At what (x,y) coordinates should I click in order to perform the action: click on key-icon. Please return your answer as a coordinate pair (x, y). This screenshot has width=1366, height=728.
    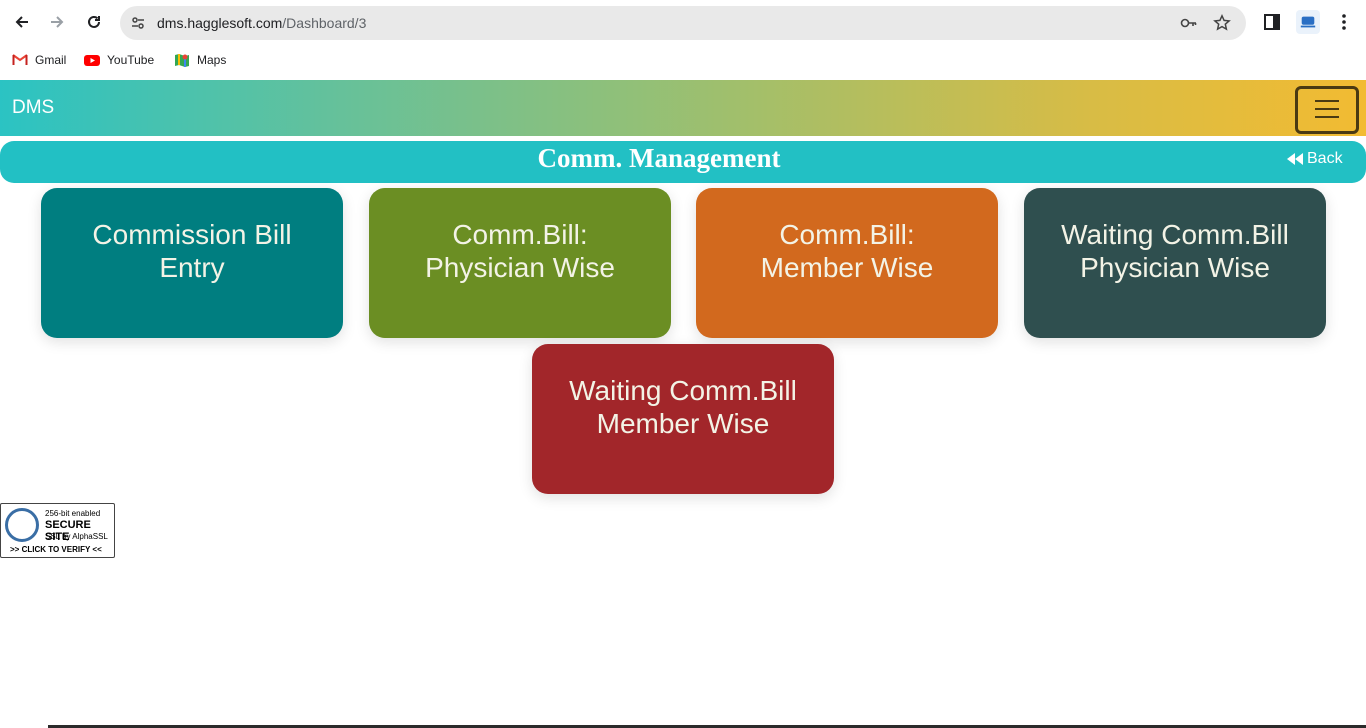
    Looking at the image, I should click on (1189, 23).